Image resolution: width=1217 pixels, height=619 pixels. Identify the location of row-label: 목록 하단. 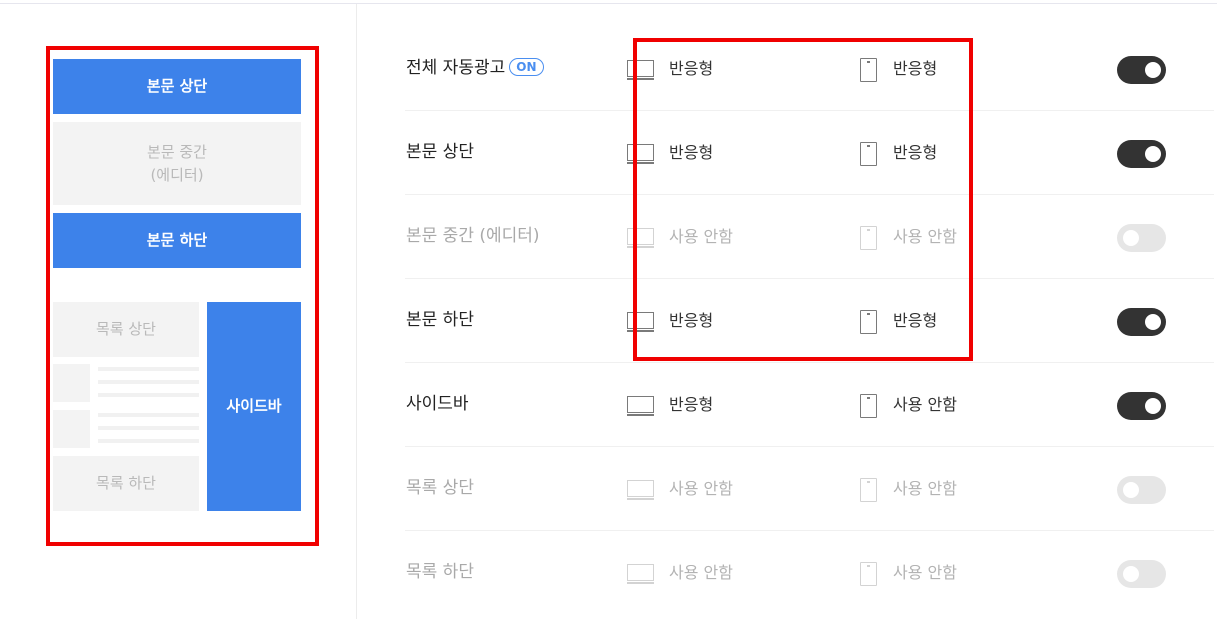
(440, 572).